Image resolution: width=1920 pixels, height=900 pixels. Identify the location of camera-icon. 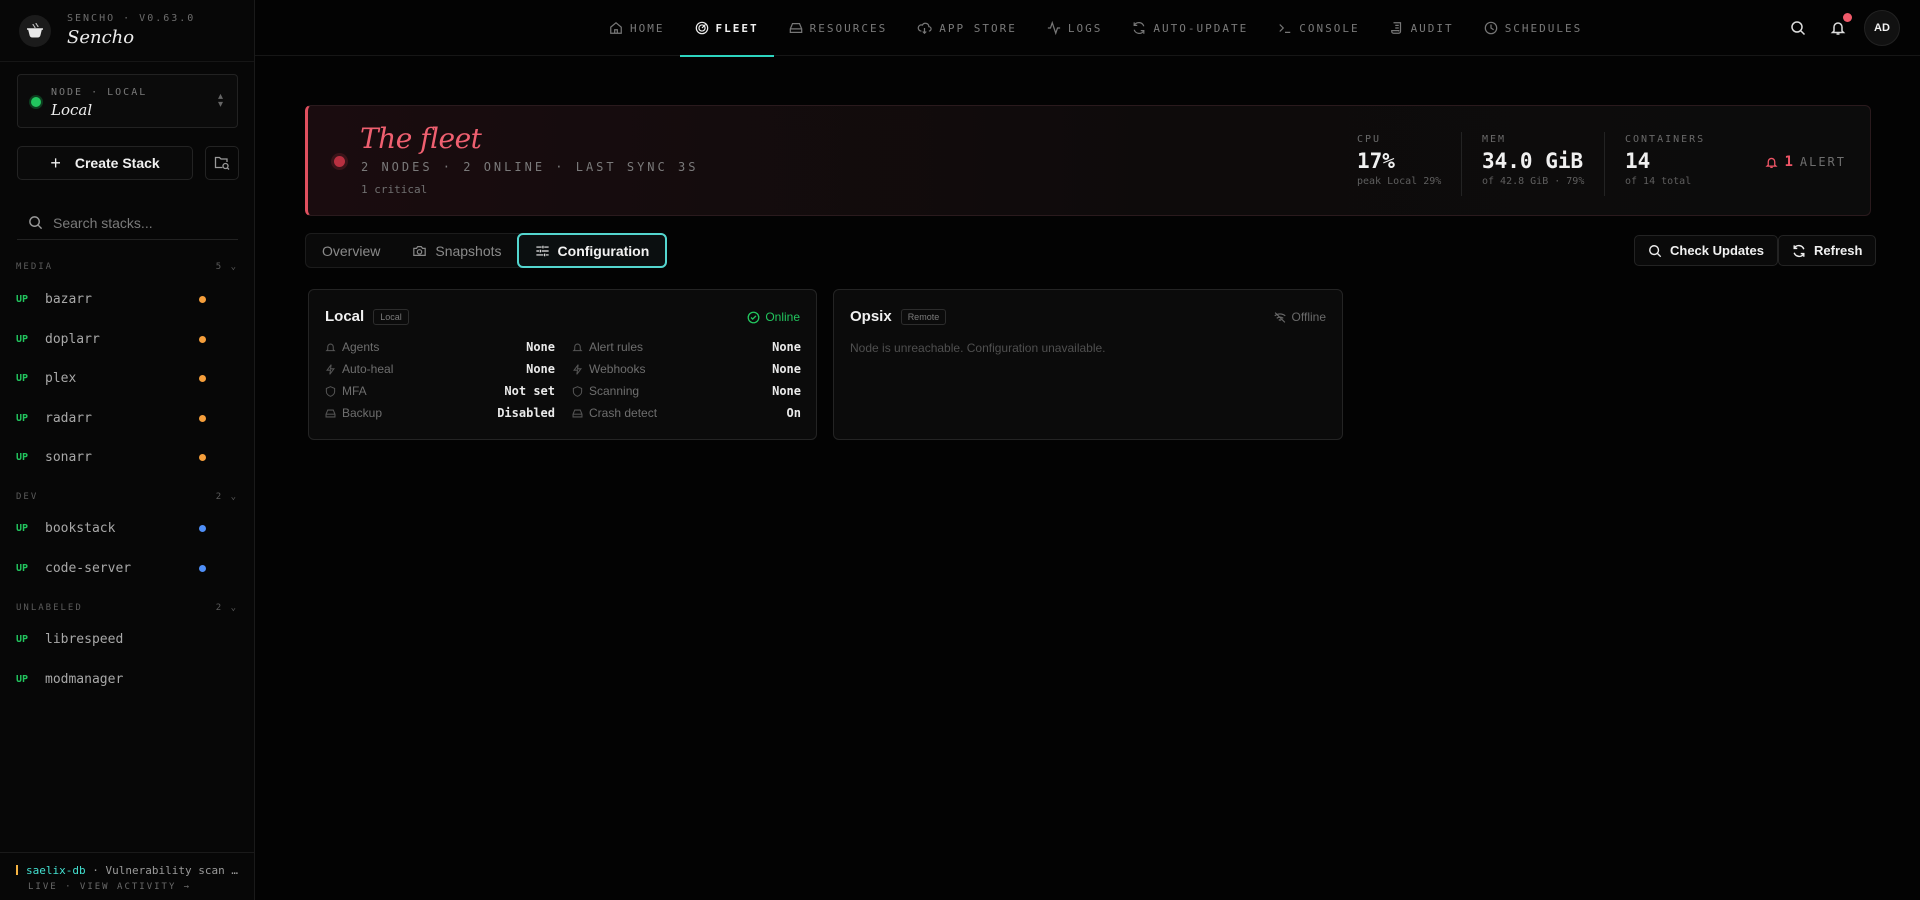
(420, 250).